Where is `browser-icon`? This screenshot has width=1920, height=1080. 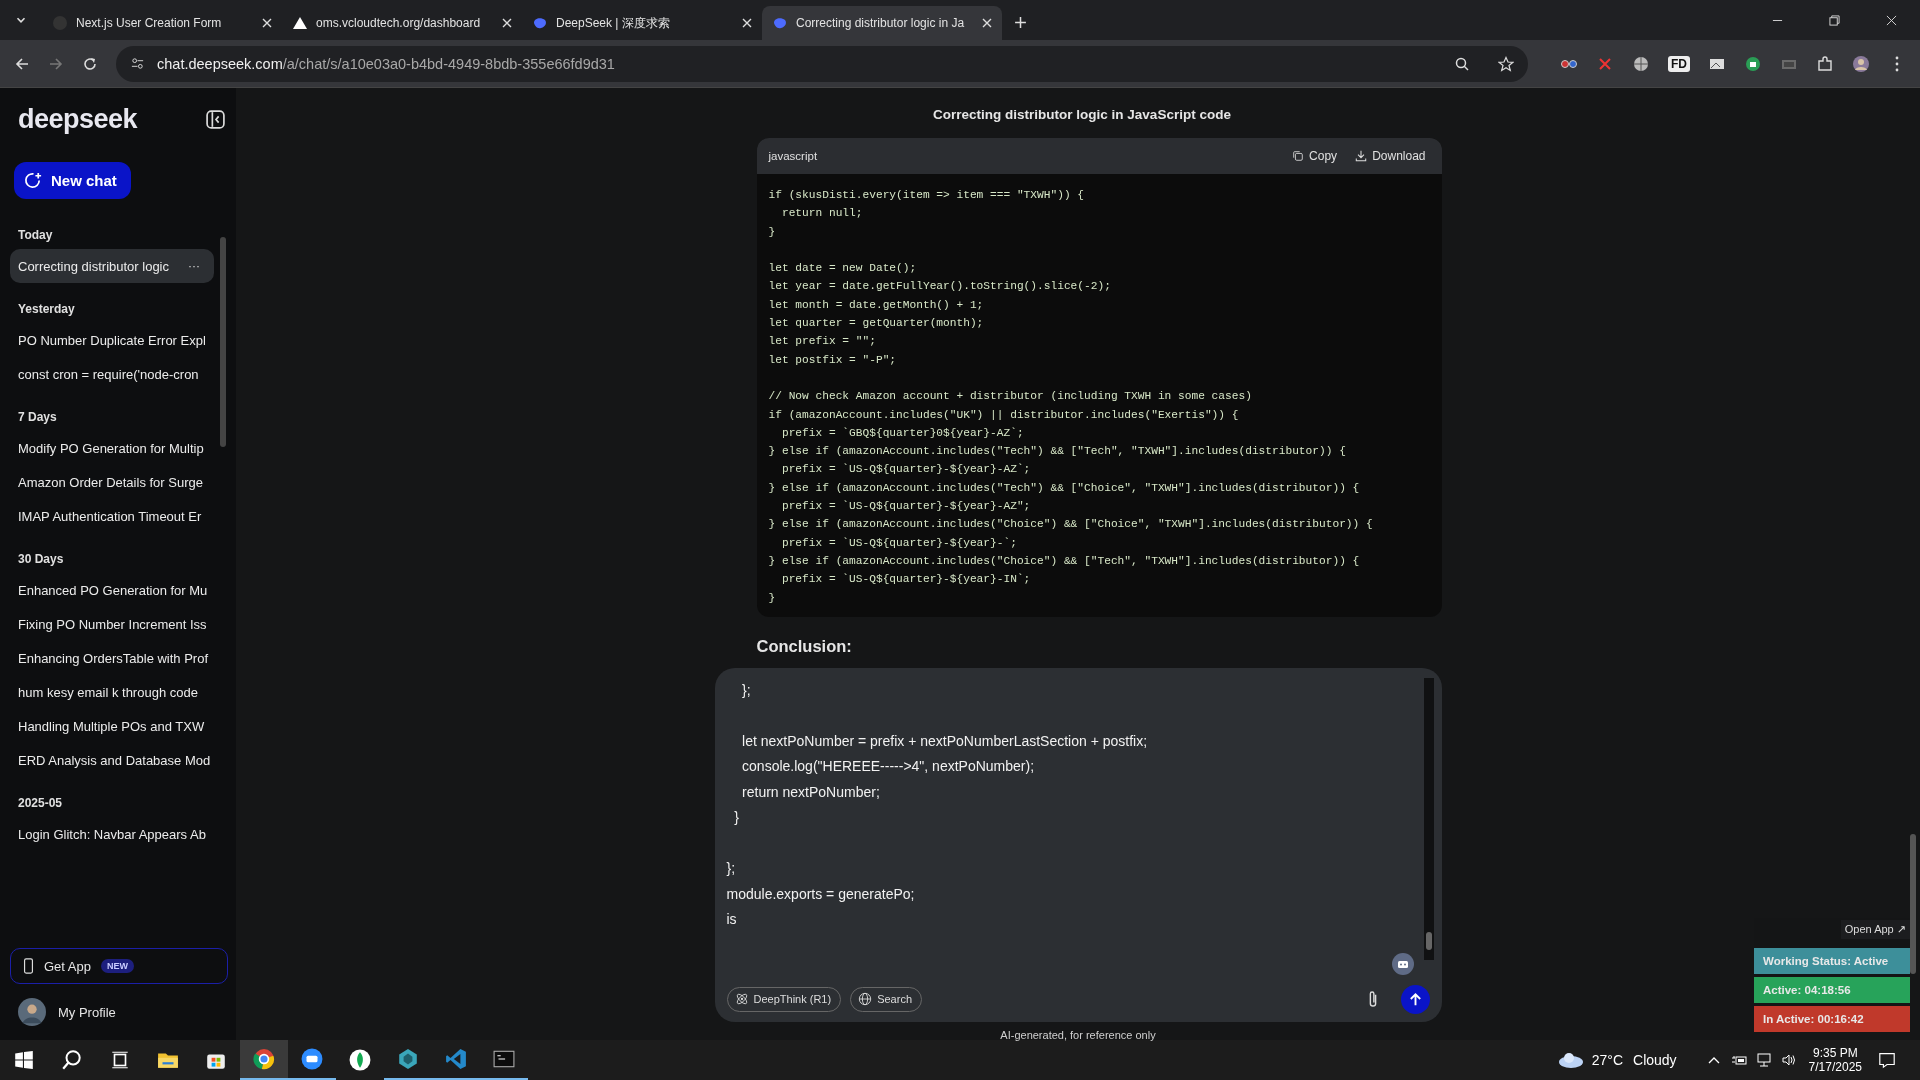 browser-icon is located at coordinates (264, 1059).